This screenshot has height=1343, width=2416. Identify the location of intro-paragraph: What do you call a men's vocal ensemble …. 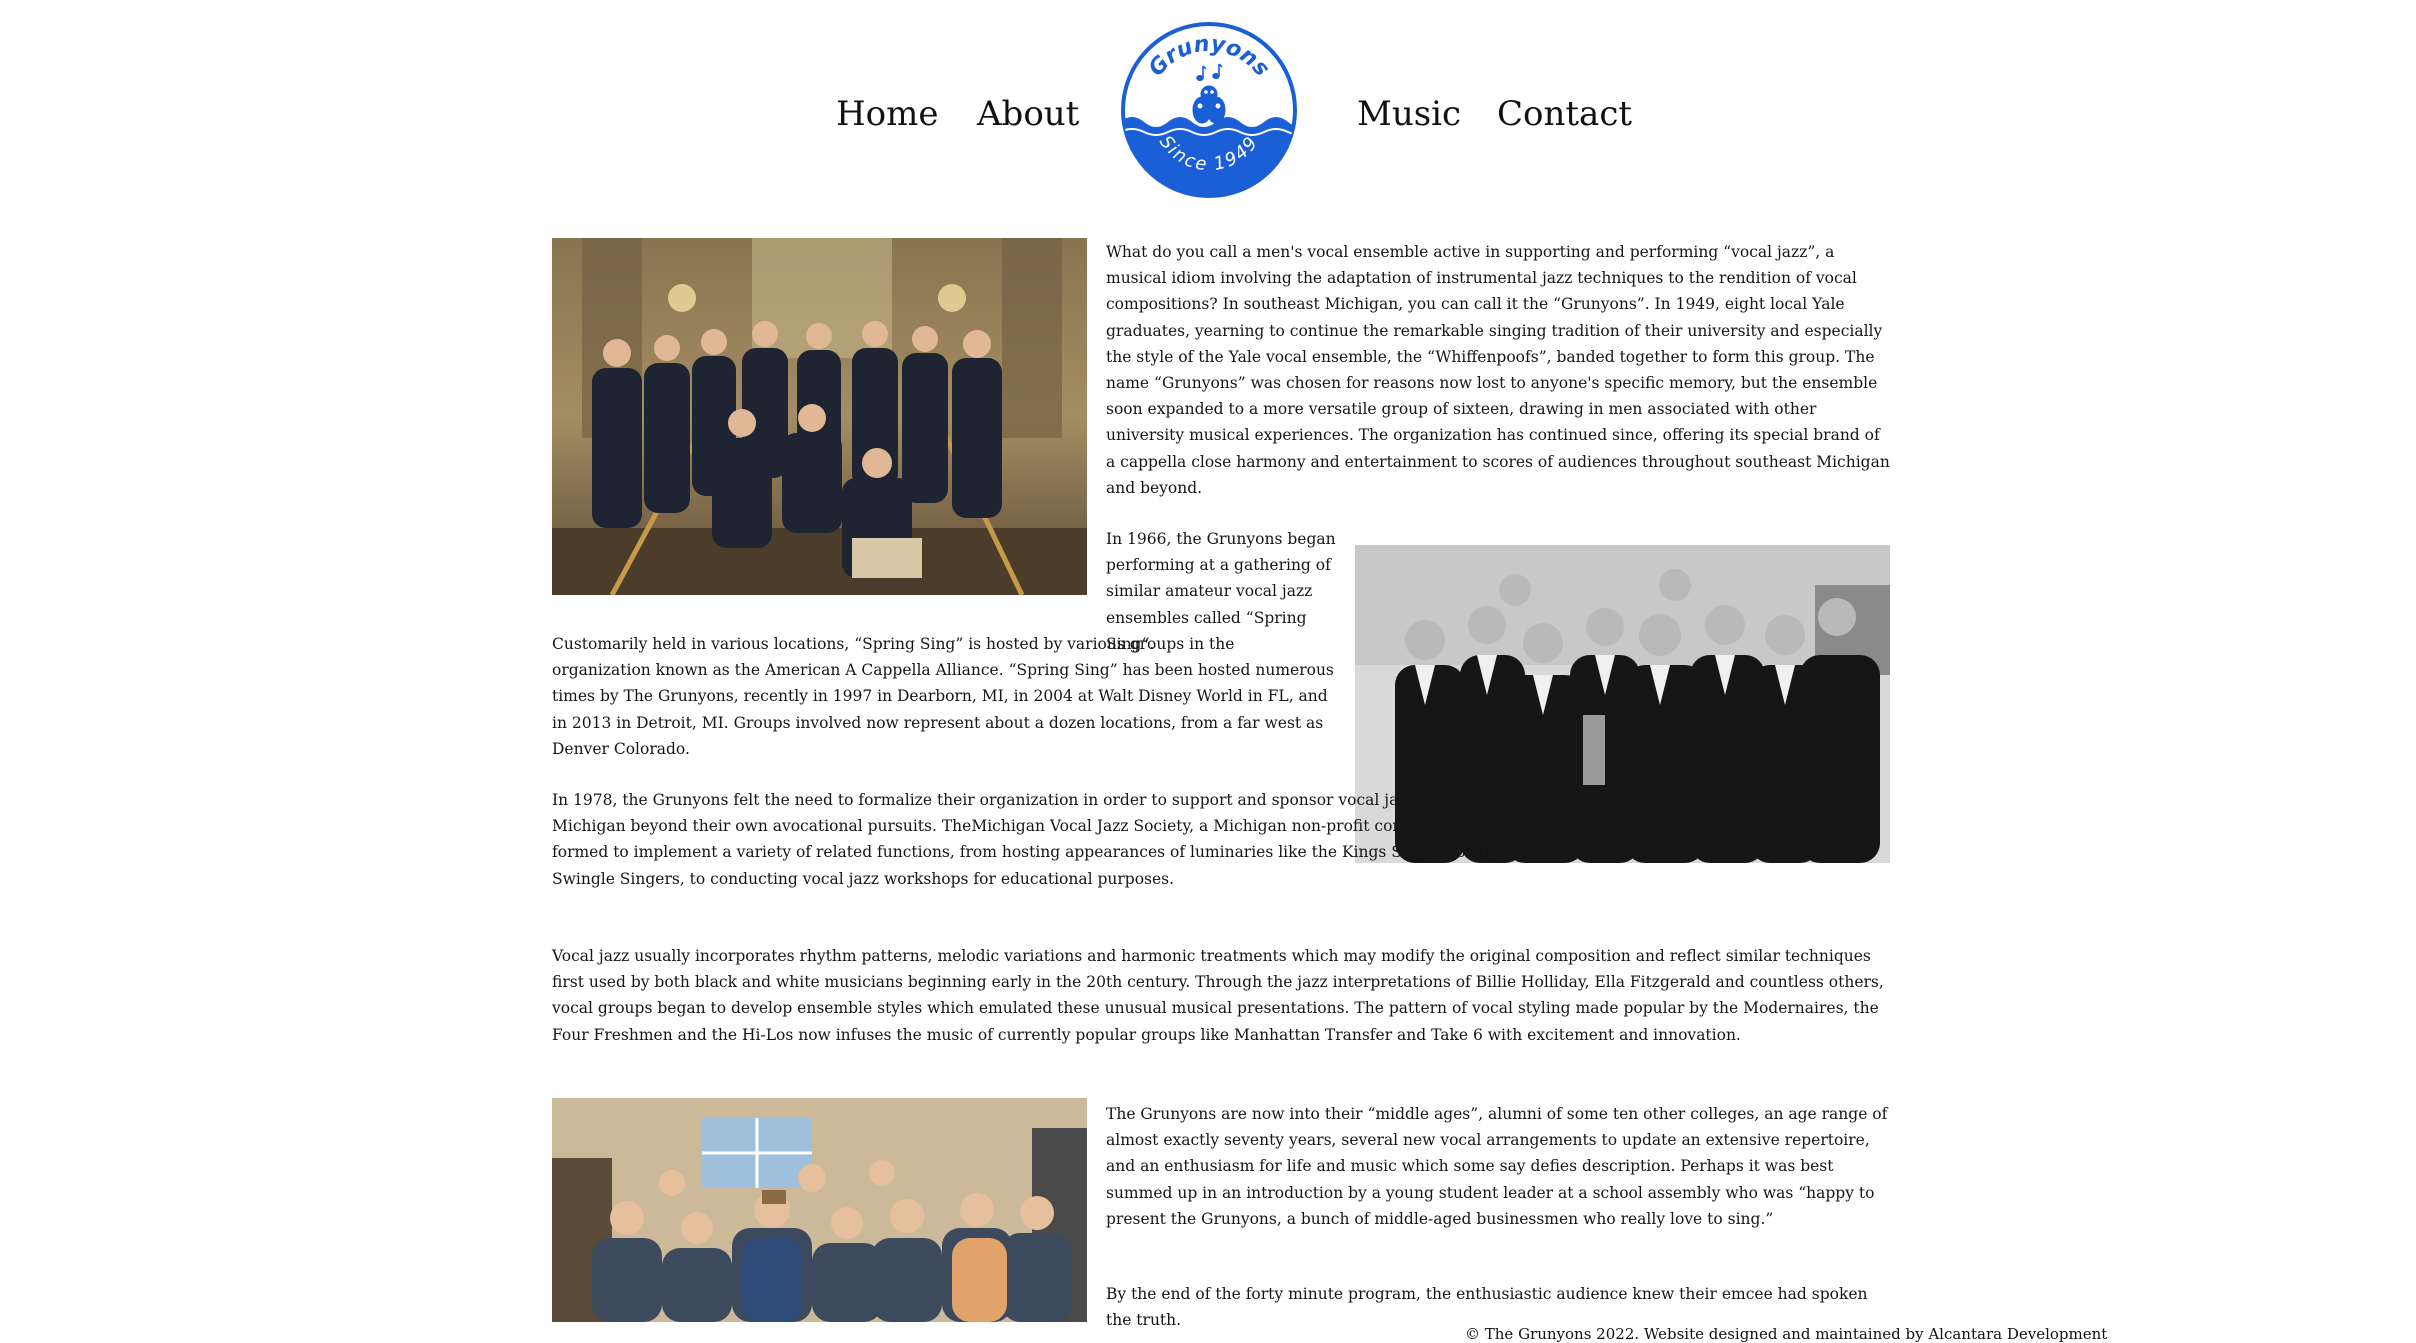
(1498, 370).